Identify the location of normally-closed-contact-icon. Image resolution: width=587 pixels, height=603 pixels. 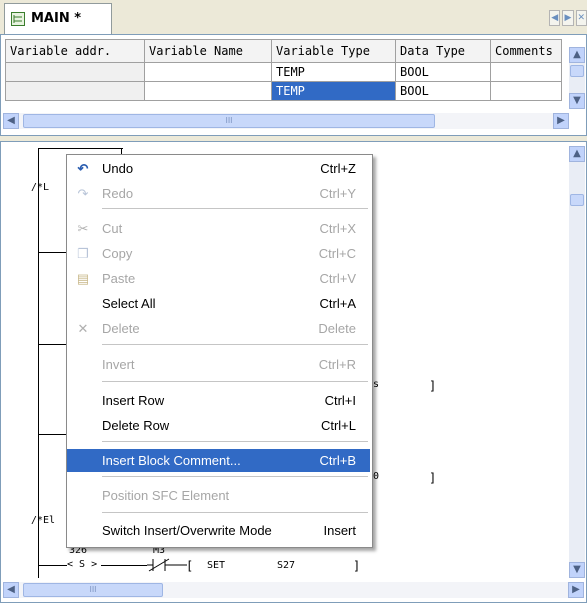
(167, 565).